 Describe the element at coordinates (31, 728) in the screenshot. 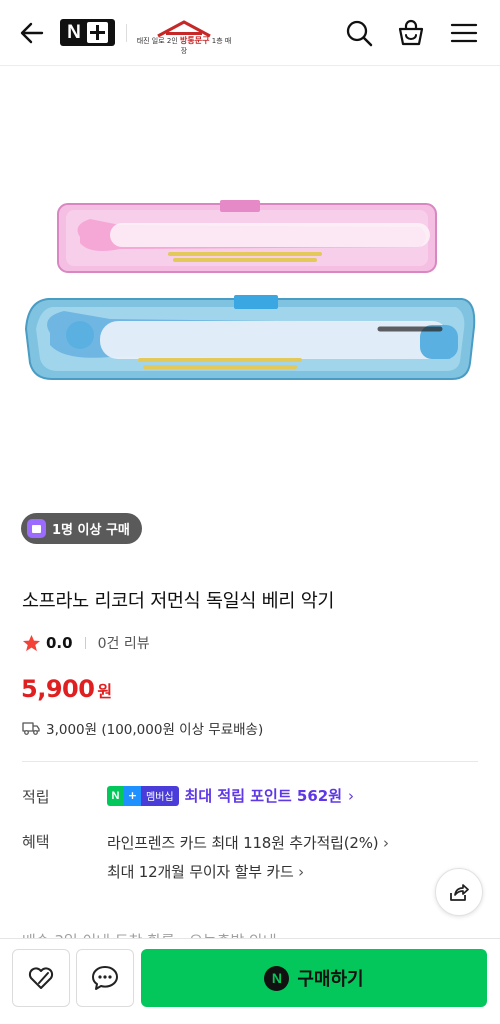

I see `truck-icon` at that location.